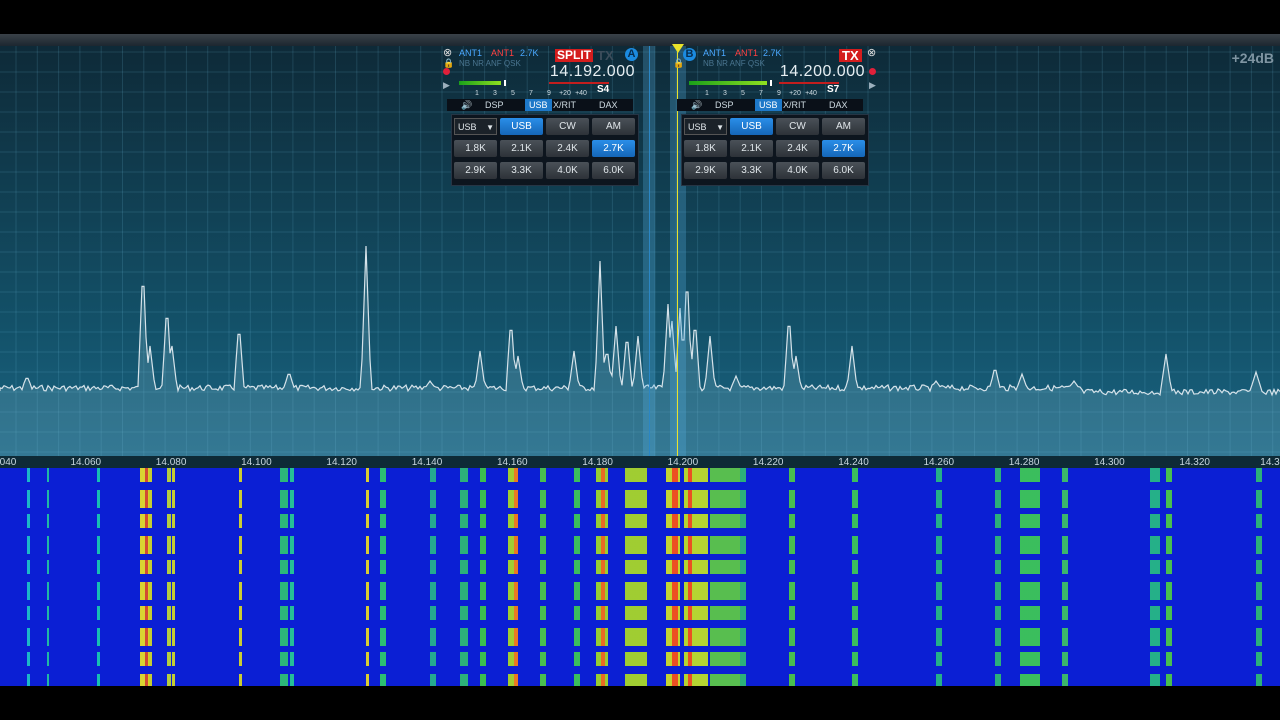 The image size is (1280, 720). What do you see at coordinates (640, 40) in the screenshot?
I see `top-toolbar` at bounding box center [640, 40].